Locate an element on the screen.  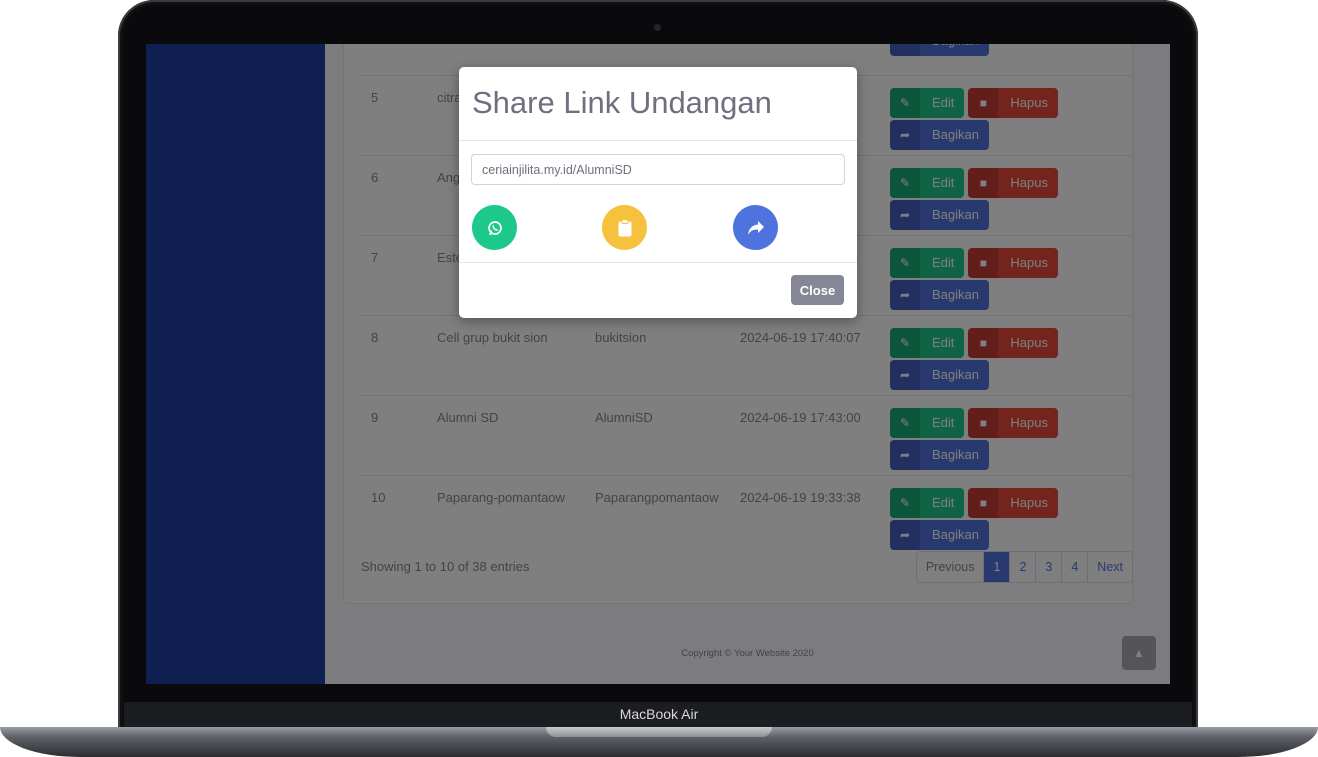
clipboard-icon is located at coordinates (624, 227).